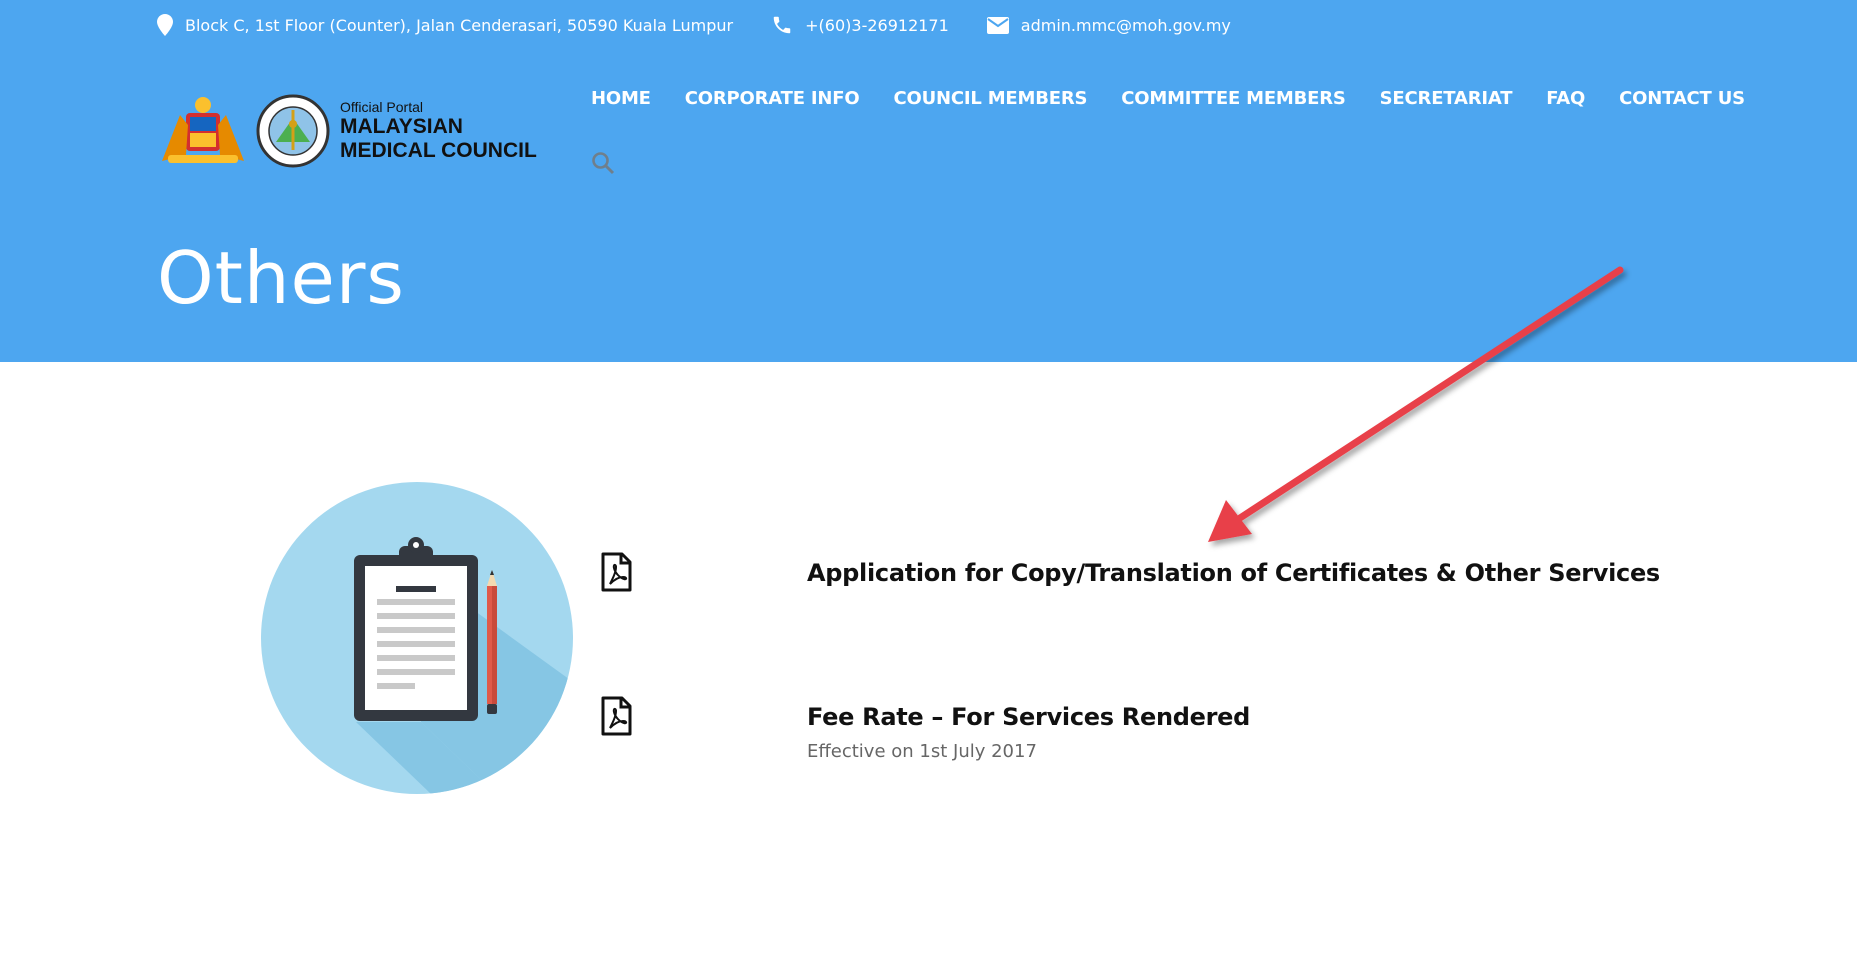 The image size is (1857, 977). What do you see at coordinates (1126, 25) in the screenshot?
I see `email-text: admin.mmc@moh.gov.my` at bounding box center [1126, 25].